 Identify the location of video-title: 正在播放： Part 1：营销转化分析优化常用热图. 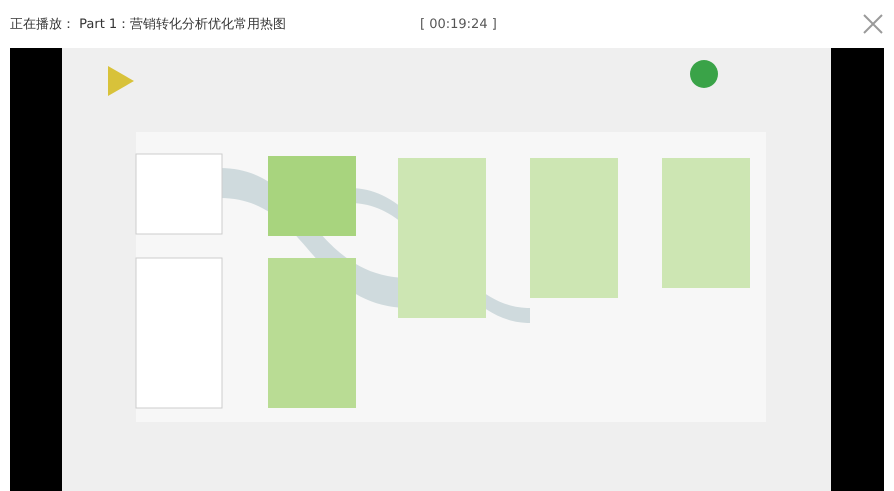
(149, 24).